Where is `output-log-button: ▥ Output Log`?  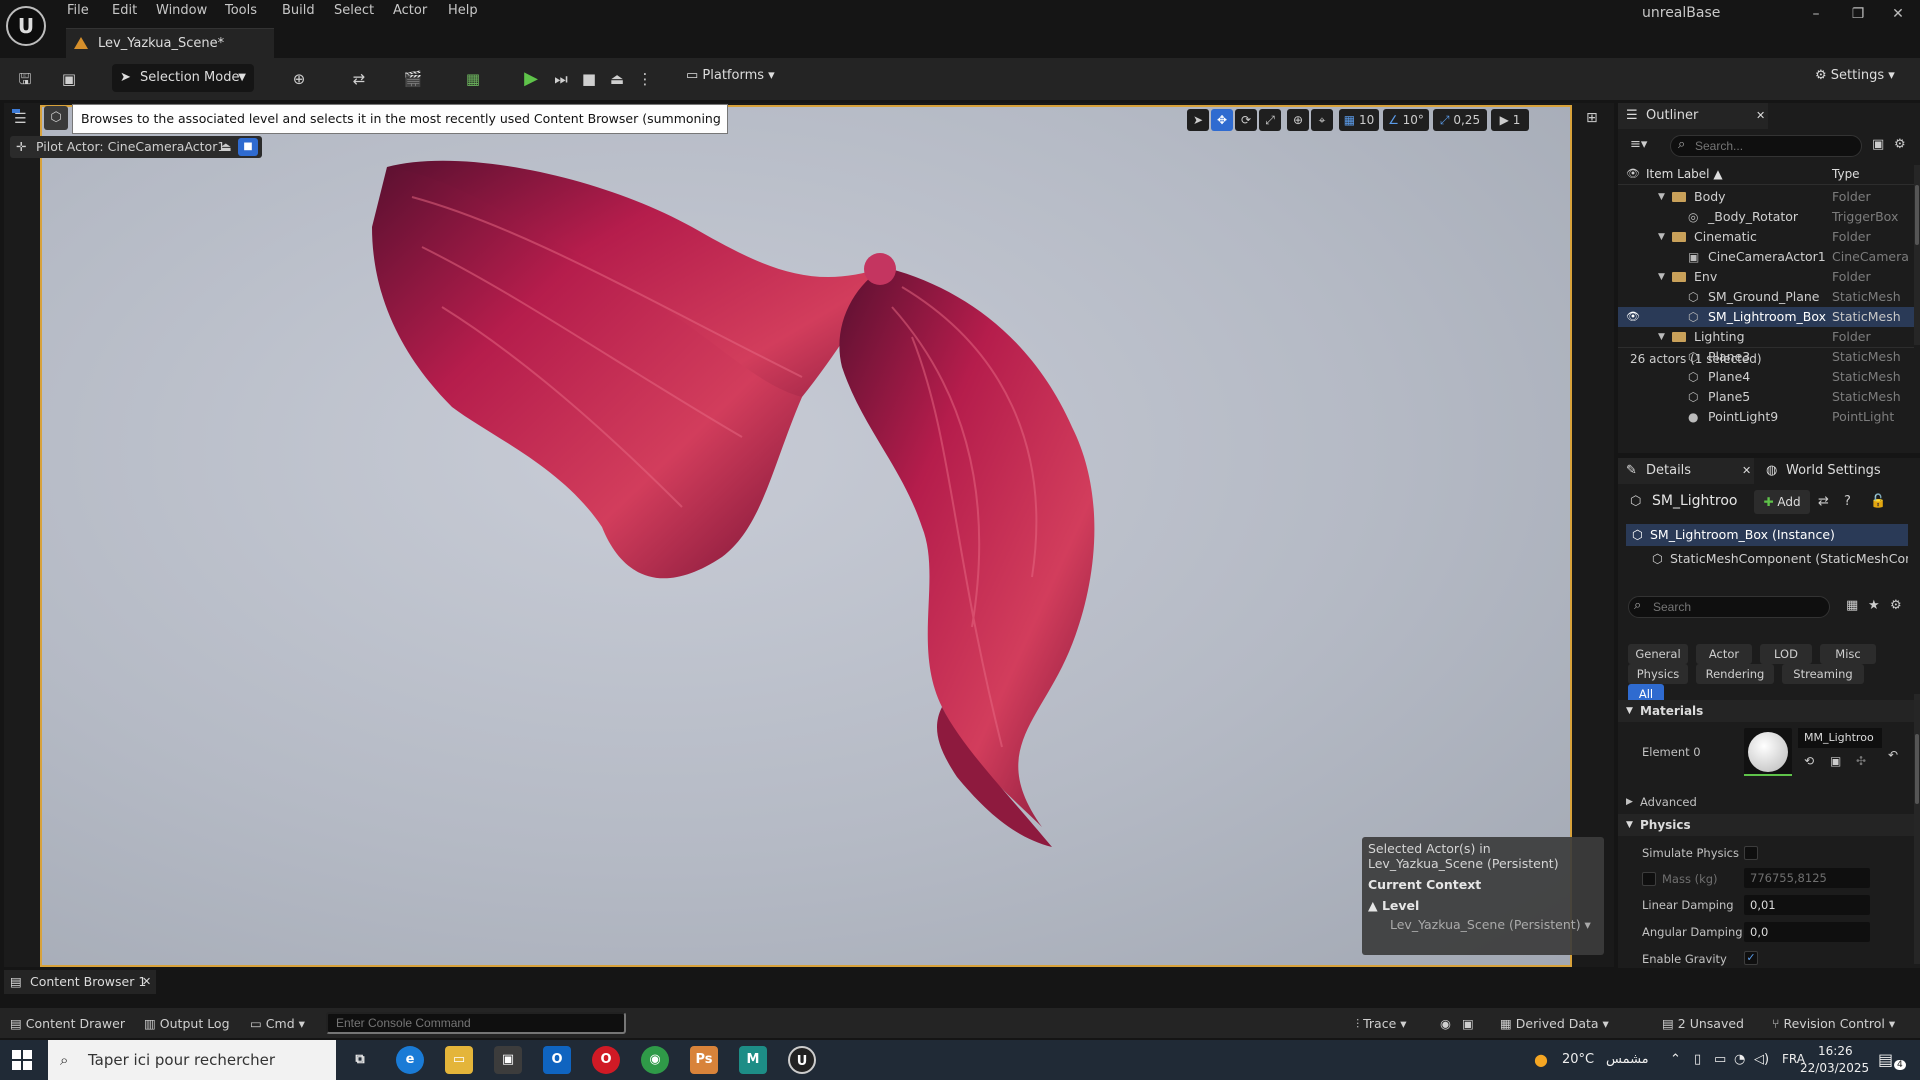 output-log-button: ▥ Output Log is located at coordinates (187, 1023).